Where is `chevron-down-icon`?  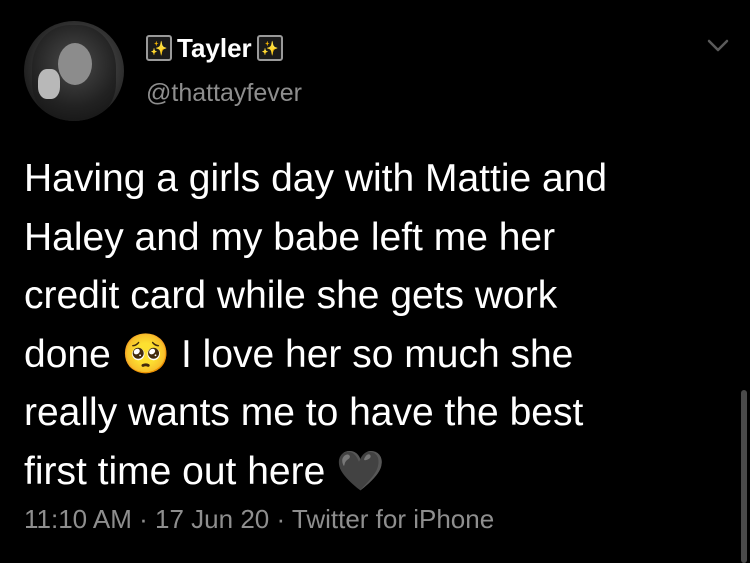
chevron-down-icon is located at coordinates (718, 46).